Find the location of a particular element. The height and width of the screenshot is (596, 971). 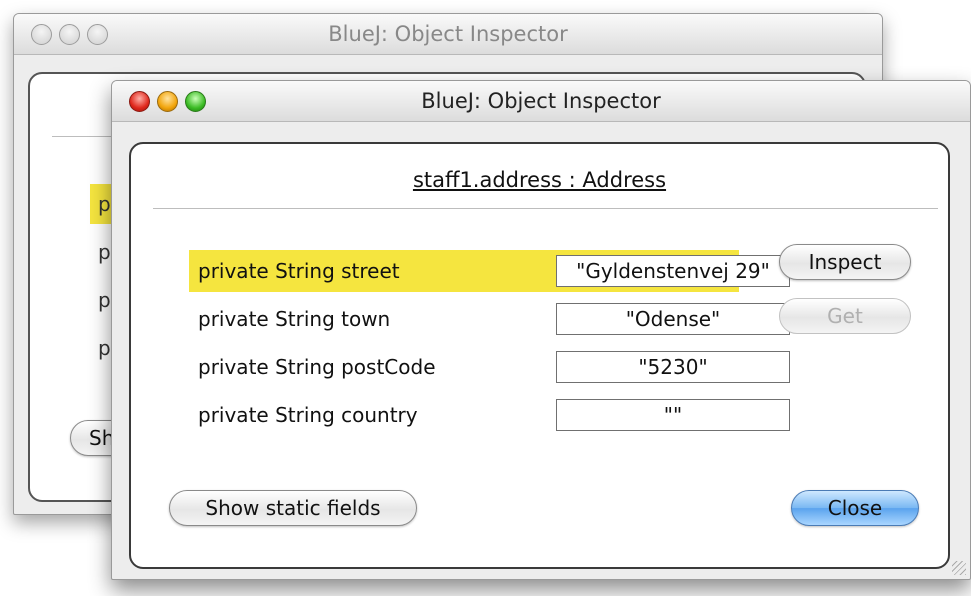

field-row-street: private String street "Gyldenstenvej 29" is located at coordinates (489, 271).